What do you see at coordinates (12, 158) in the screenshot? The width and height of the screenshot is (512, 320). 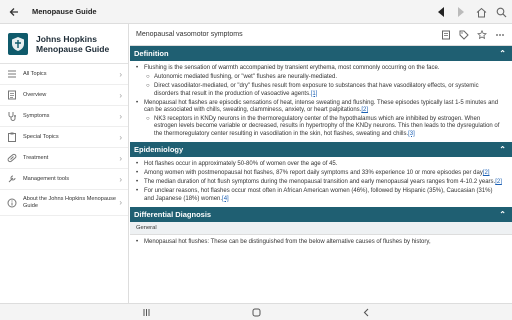 I see `pill-icon` at bounding box center [12, 158].